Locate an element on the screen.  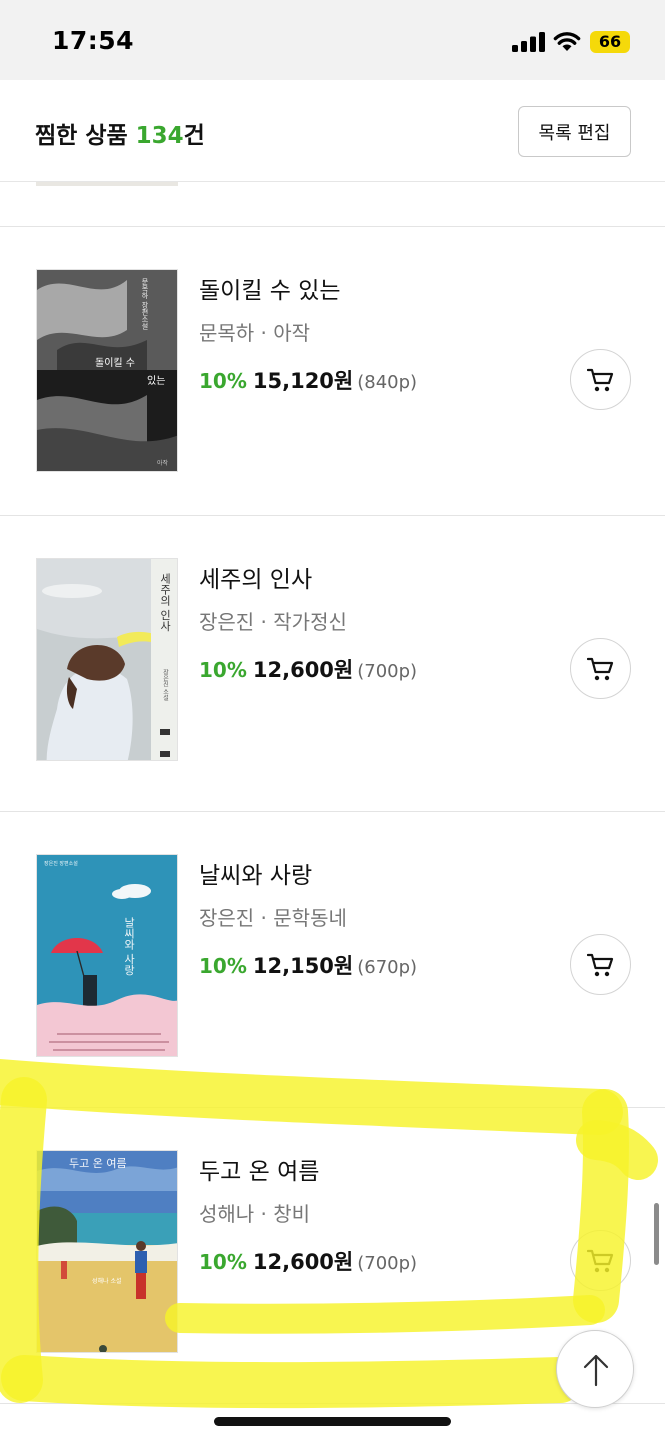
author-publisher: 장은진 · 문학동네 is located at coordinates (273, 918).